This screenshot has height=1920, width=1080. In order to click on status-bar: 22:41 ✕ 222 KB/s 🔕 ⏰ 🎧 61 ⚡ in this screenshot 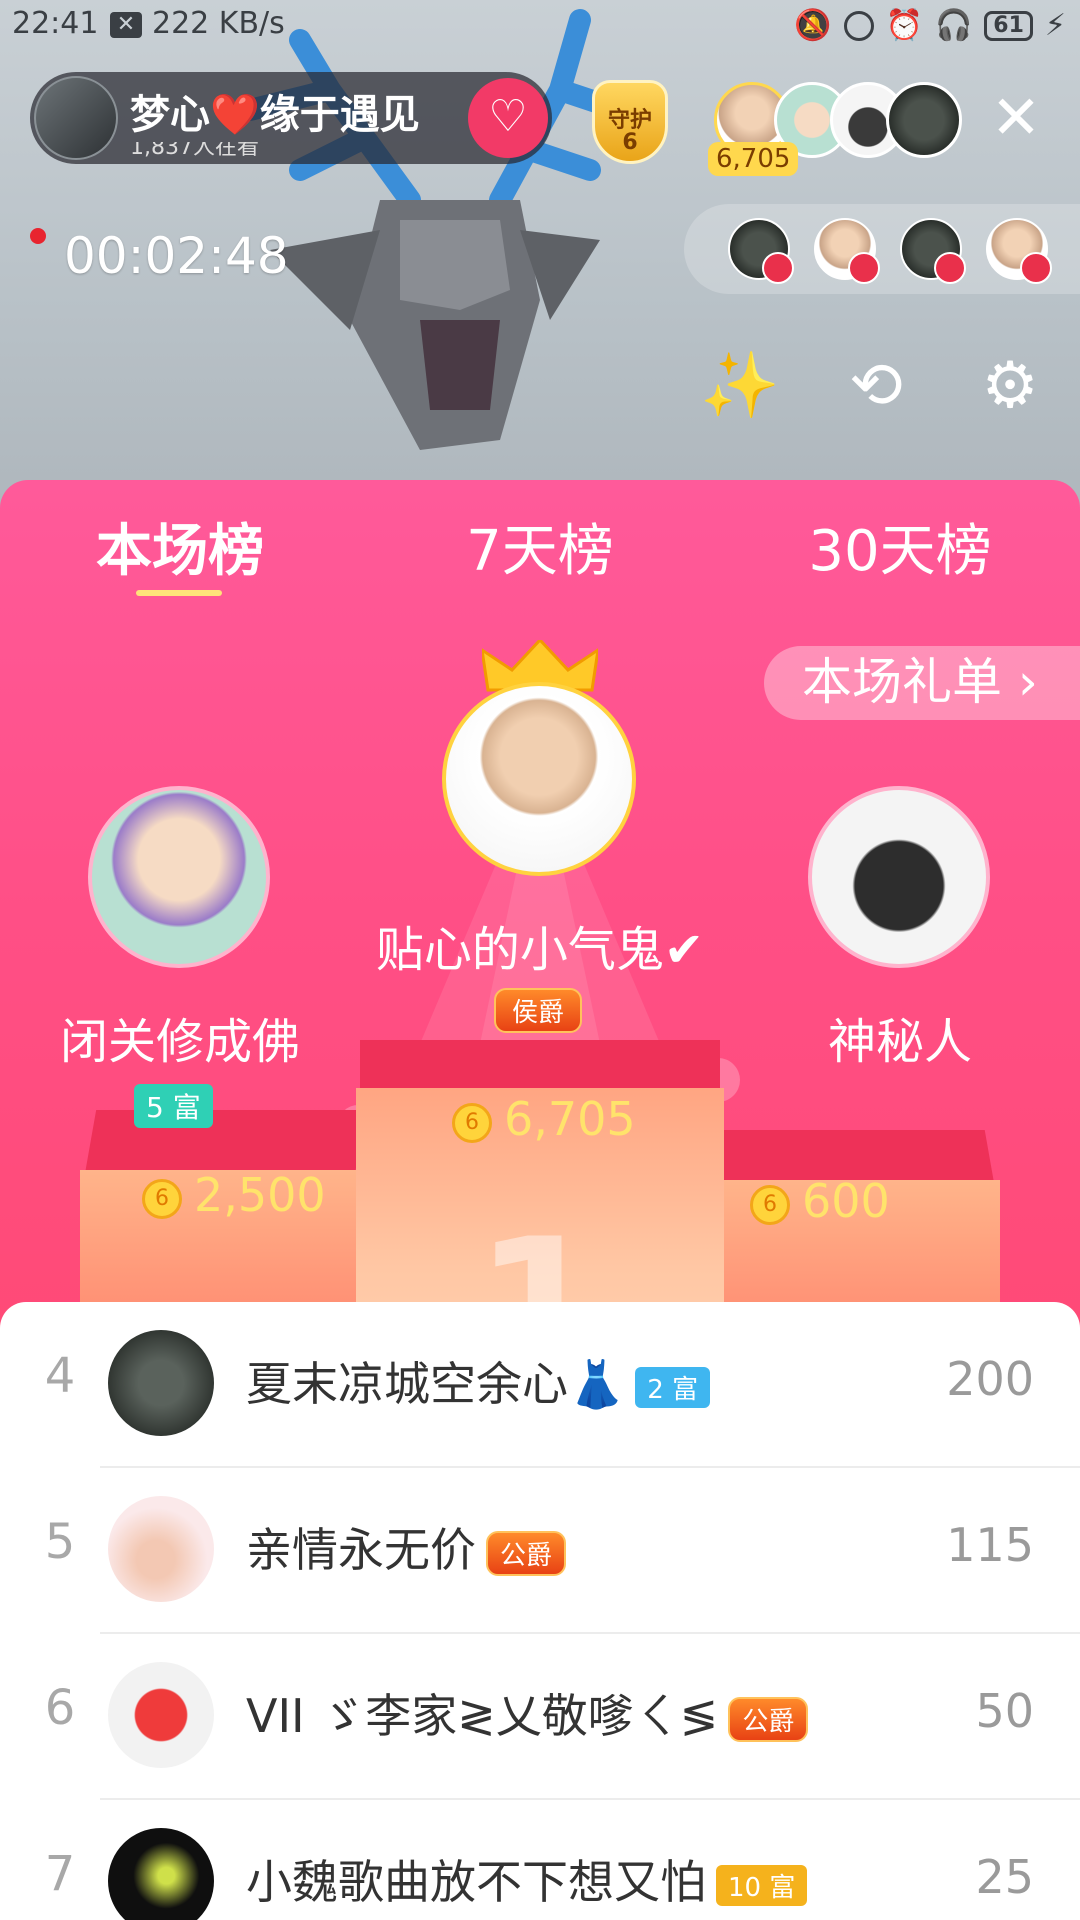, I will do `click(540, 26)`.